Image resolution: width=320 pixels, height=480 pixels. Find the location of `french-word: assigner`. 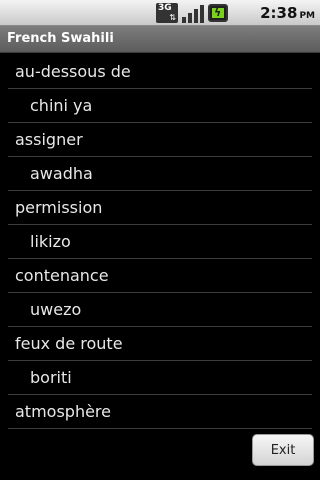

french-word: assigner is located at coordinates (49, 139).